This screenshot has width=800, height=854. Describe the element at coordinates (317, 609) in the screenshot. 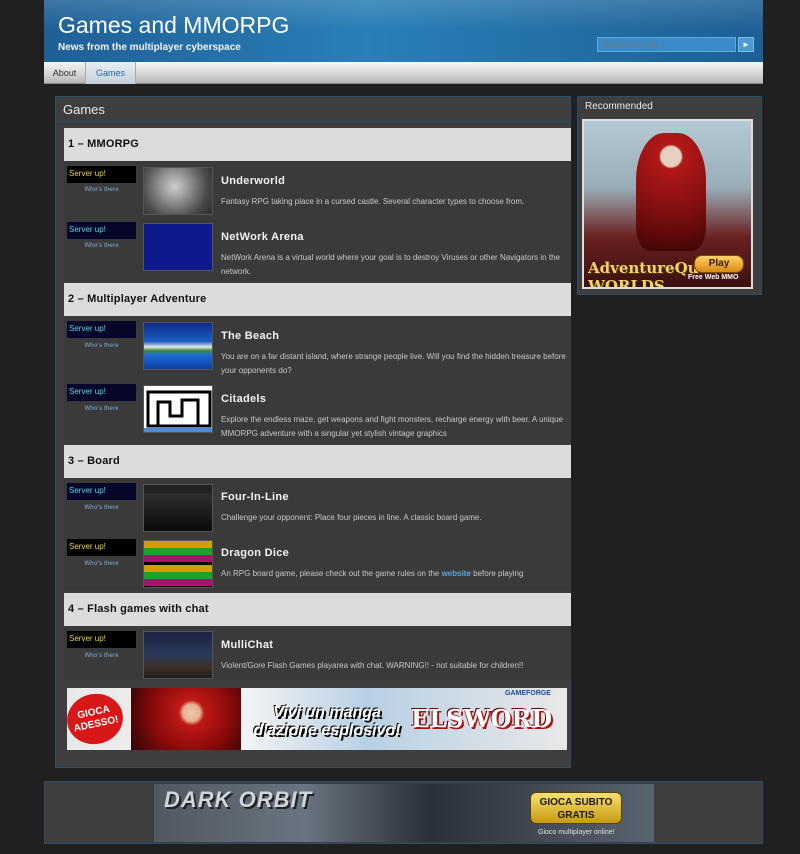

I see `category-header: 4 – Flash games with chat` at that location.